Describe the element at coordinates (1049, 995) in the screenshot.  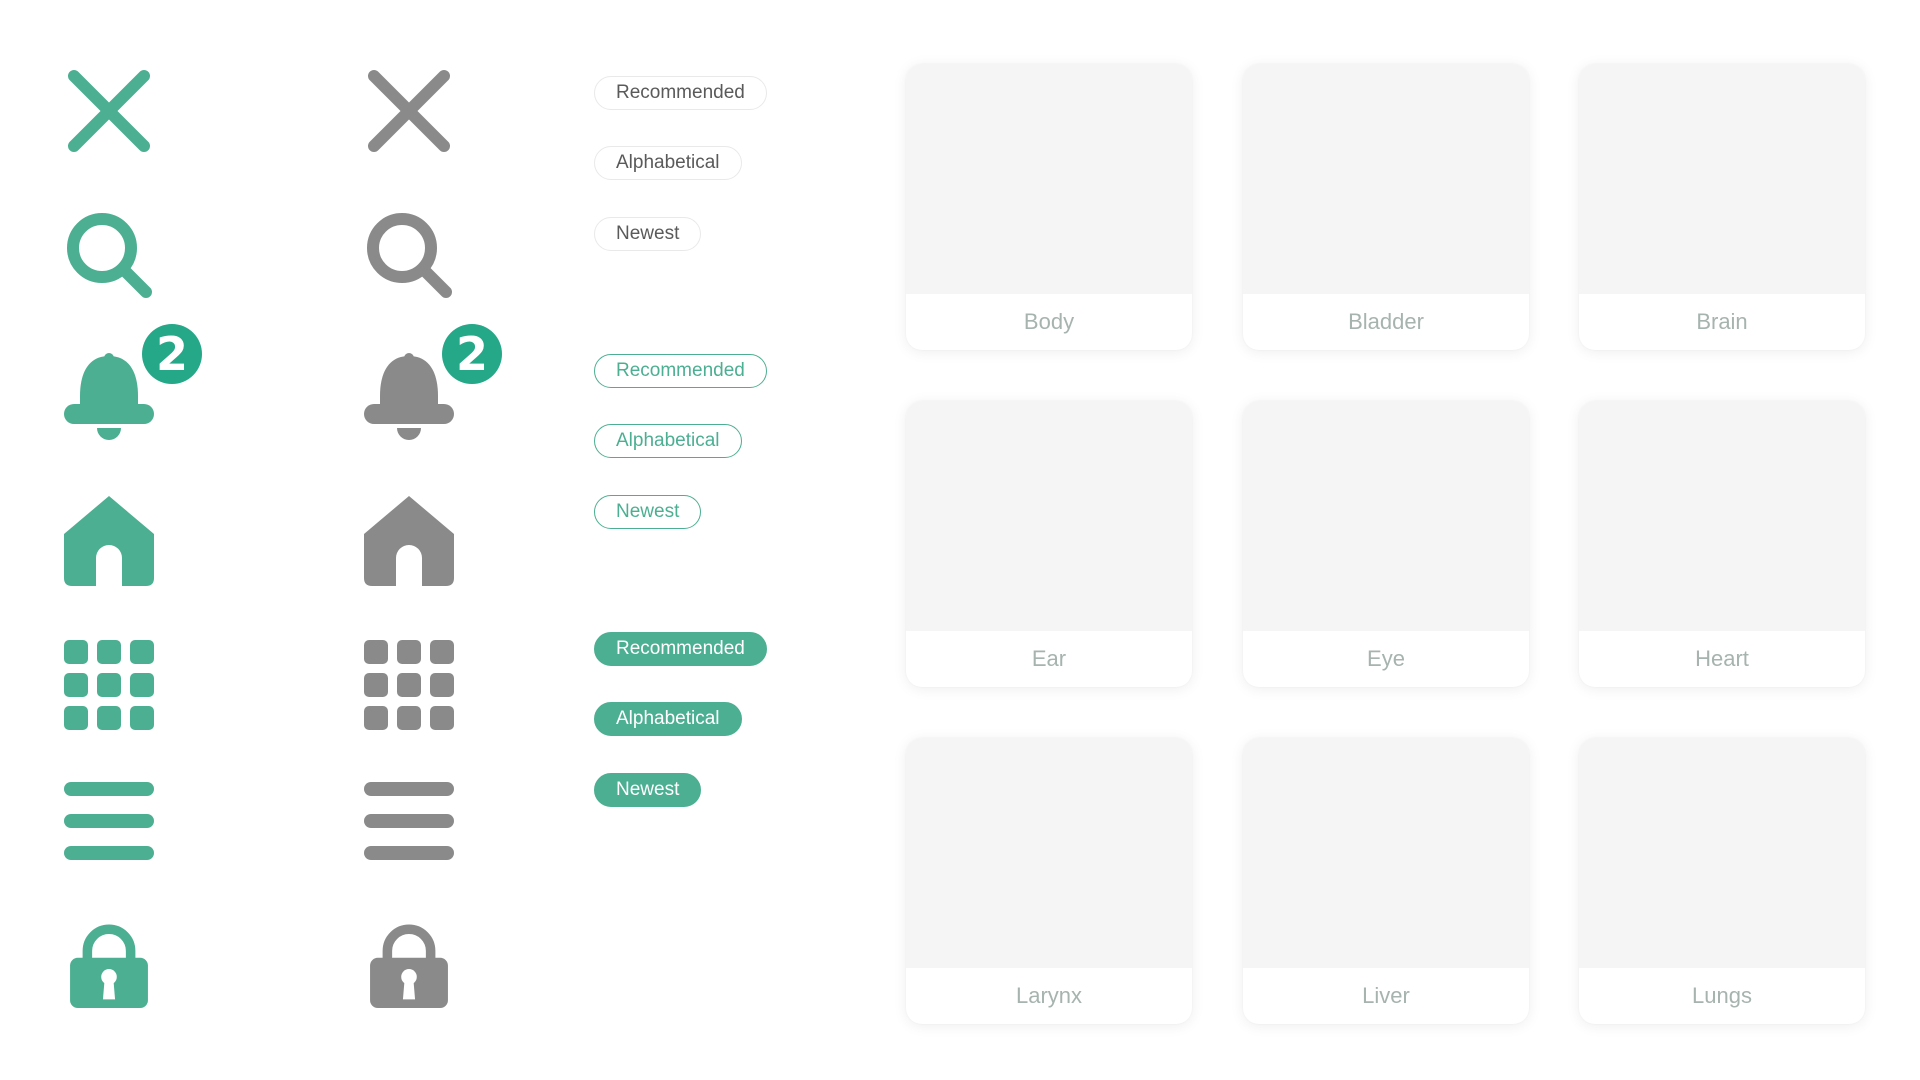
I see `card-label: Larynx` at that location.